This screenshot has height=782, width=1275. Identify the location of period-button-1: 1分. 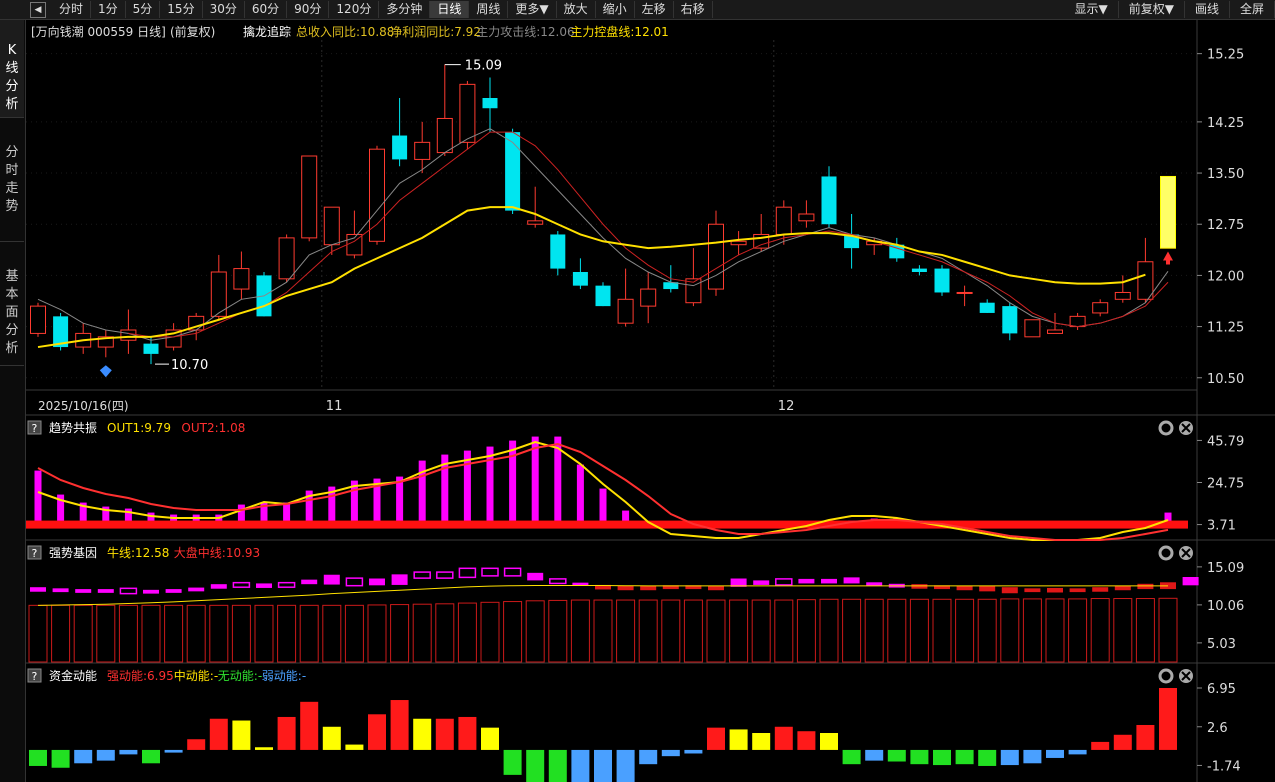
(108, 9).